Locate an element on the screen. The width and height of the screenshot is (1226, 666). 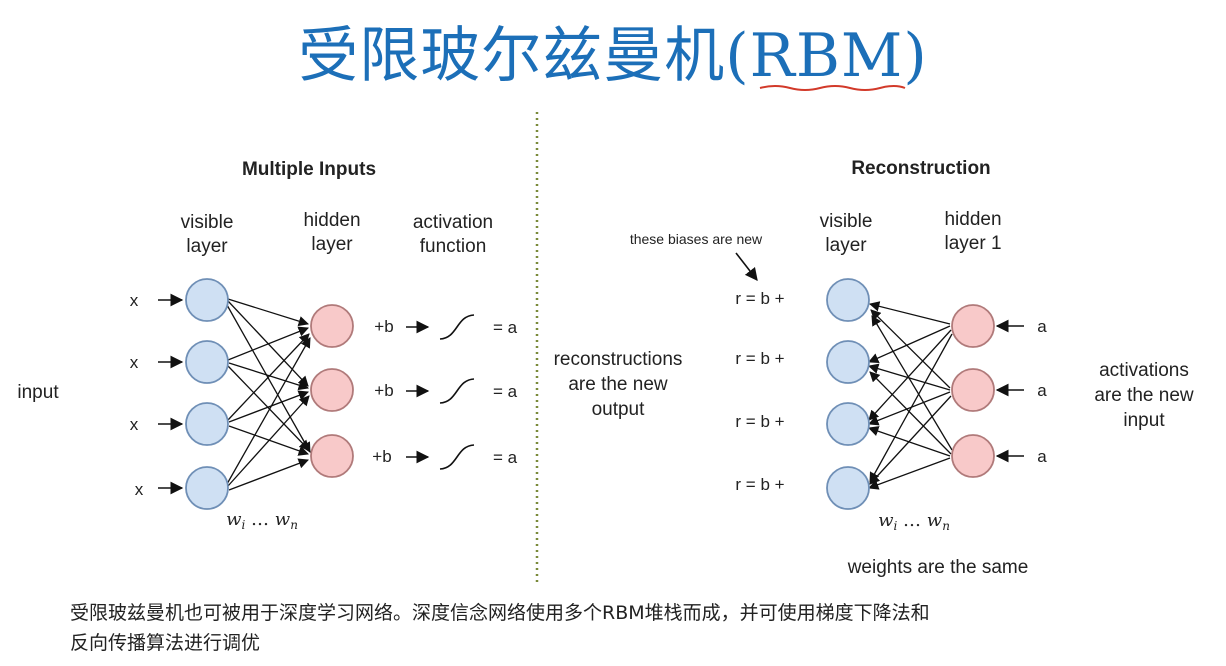
right-left-label-3: output is located at coordinates (619, 409).